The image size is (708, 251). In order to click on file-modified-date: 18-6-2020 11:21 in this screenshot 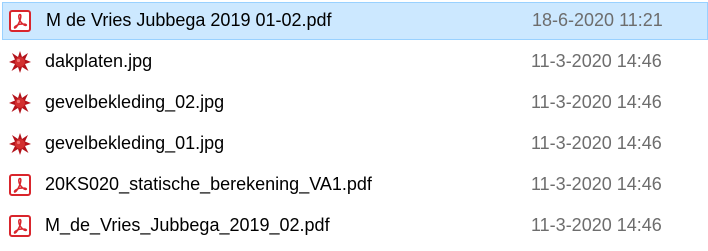, I will do `click(597, 20)`.